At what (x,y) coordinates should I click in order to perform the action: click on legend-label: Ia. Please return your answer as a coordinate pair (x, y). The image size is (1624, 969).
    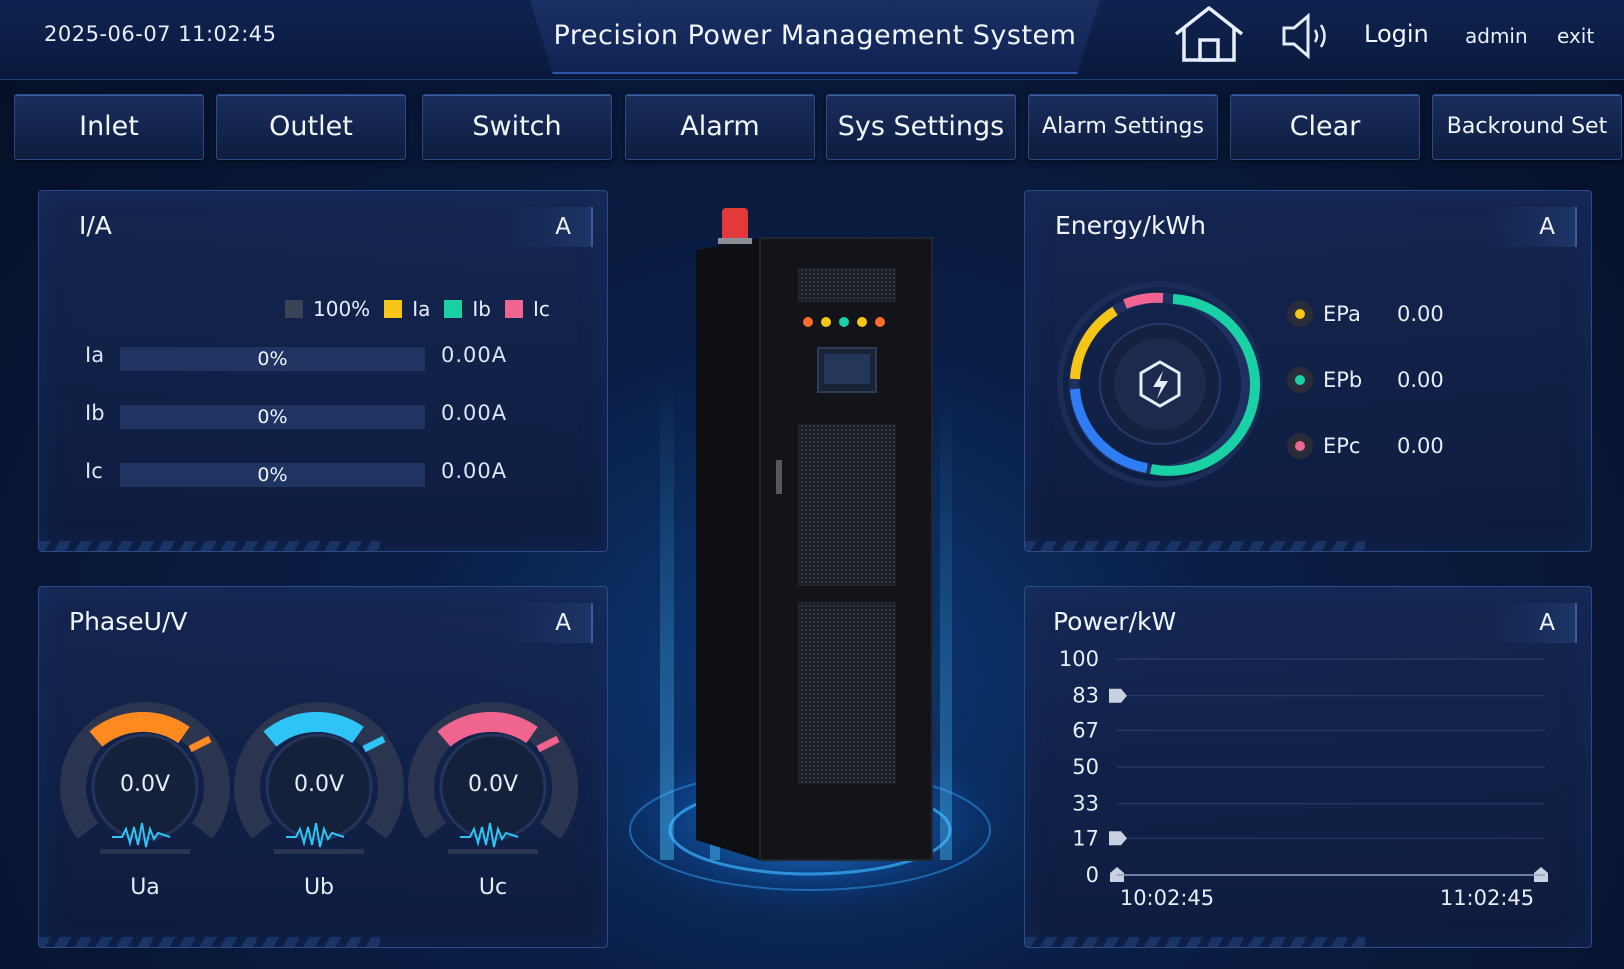
    Looking at the image, I should click on (421, 309).